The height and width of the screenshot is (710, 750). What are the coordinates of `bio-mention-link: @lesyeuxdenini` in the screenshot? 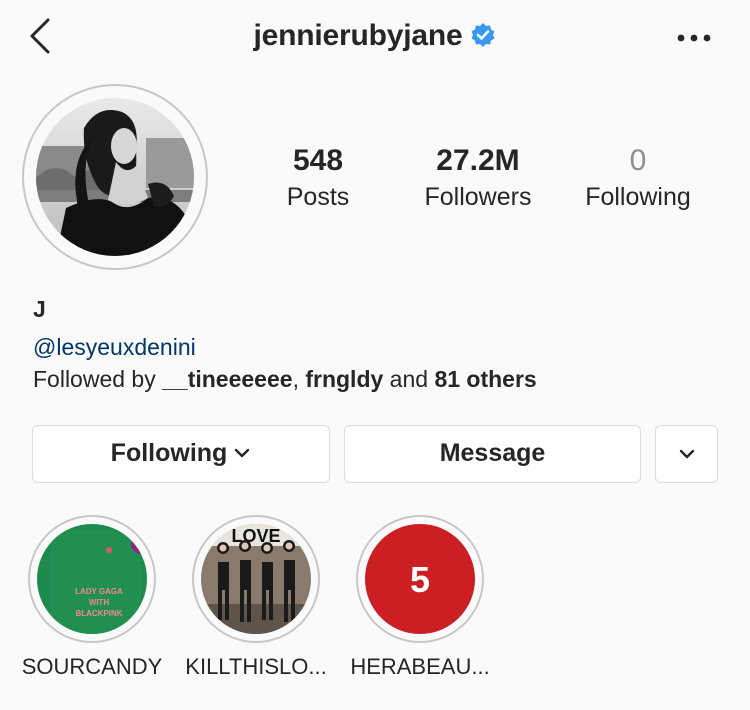 It's located at (114, 347).